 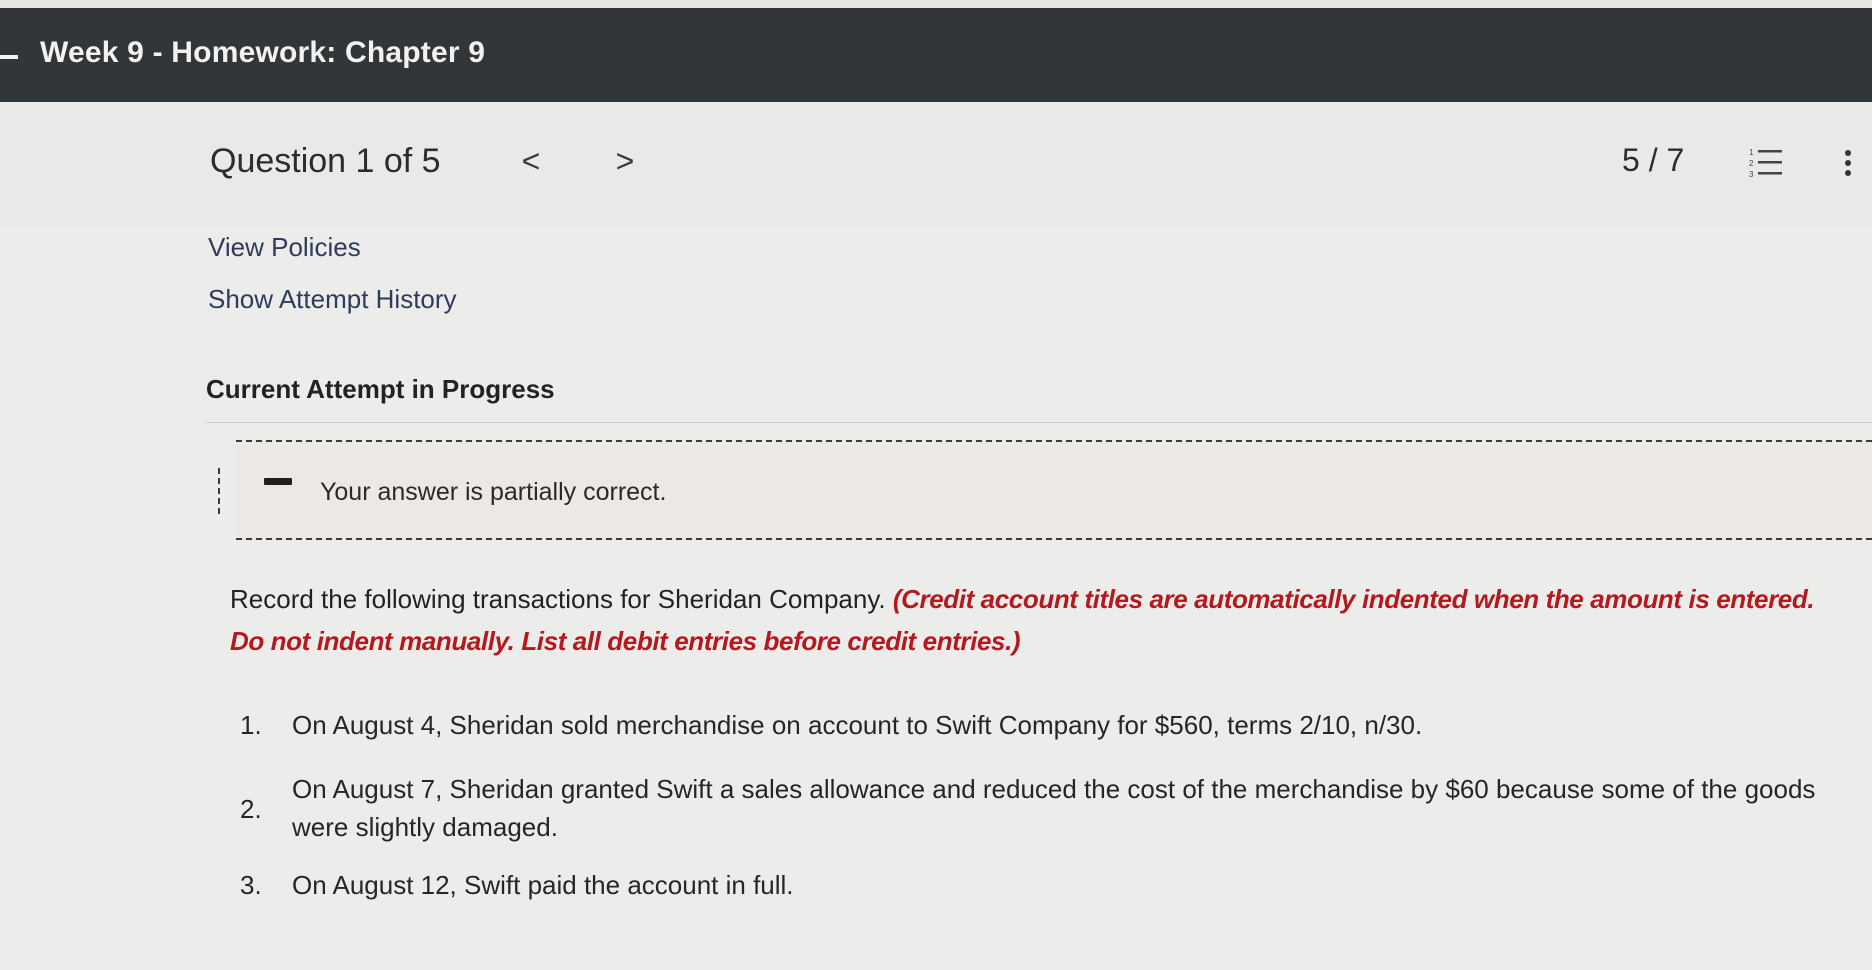 What do you see at coordinates (1768, 163) in the screenshot?
I see `question-list-icon: 1 2 3` at bounding box center [1768, 163].